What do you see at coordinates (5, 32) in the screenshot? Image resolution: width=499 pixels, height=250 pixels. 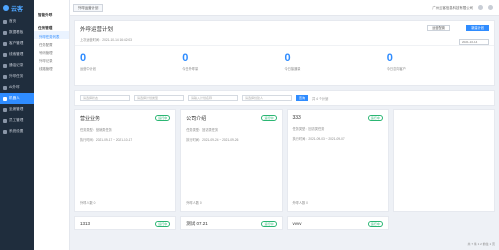 I see `chart-icon` at bounding box center [5, 32].